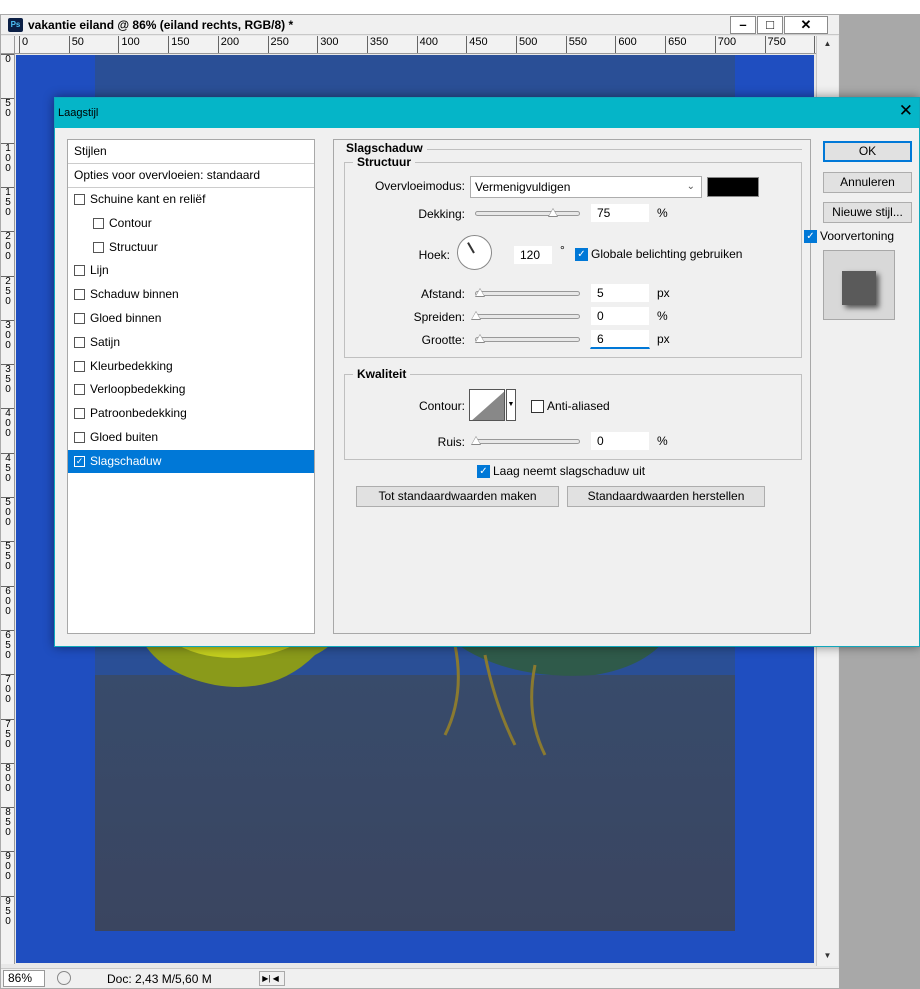 Image resolution: width=920 pixels, height=989 pixels. I want to click on minimize-button: –, so click(743, 25).